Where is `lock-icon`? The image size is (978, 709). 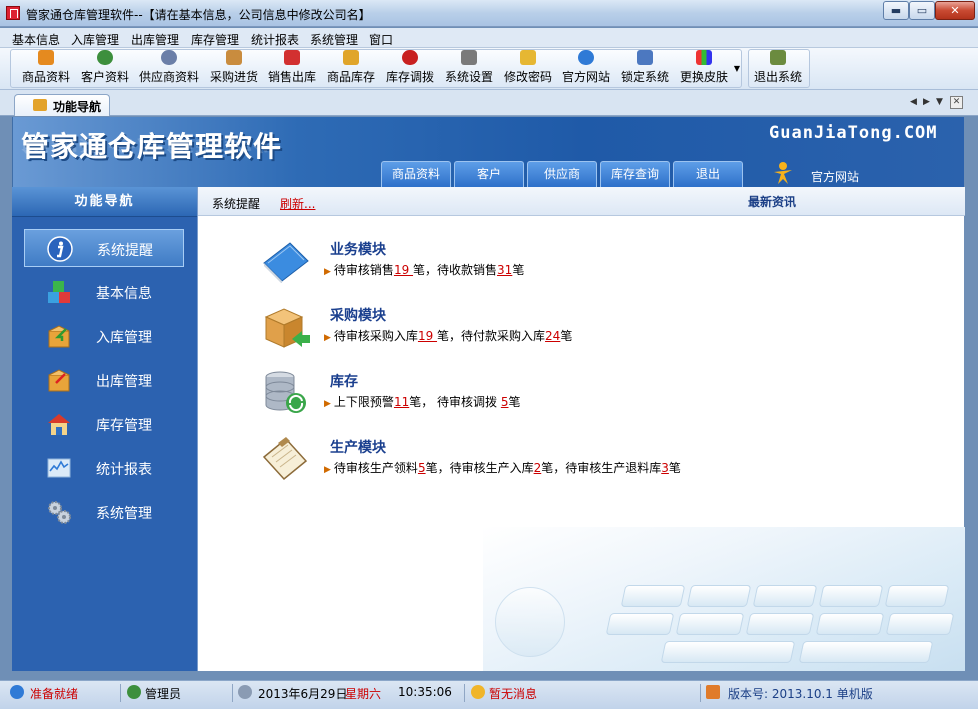
lock-icon is located at coordinates (645, 57).